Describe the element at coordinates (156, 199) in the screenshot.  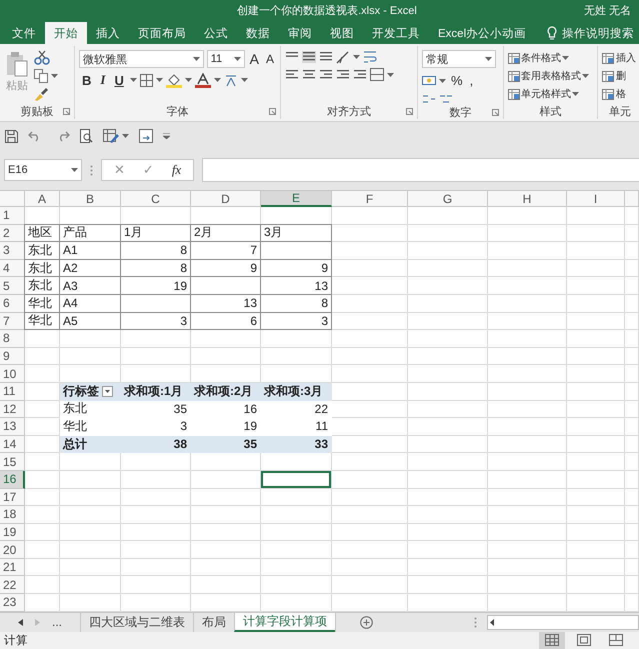
I see `column-header: C` at that location.